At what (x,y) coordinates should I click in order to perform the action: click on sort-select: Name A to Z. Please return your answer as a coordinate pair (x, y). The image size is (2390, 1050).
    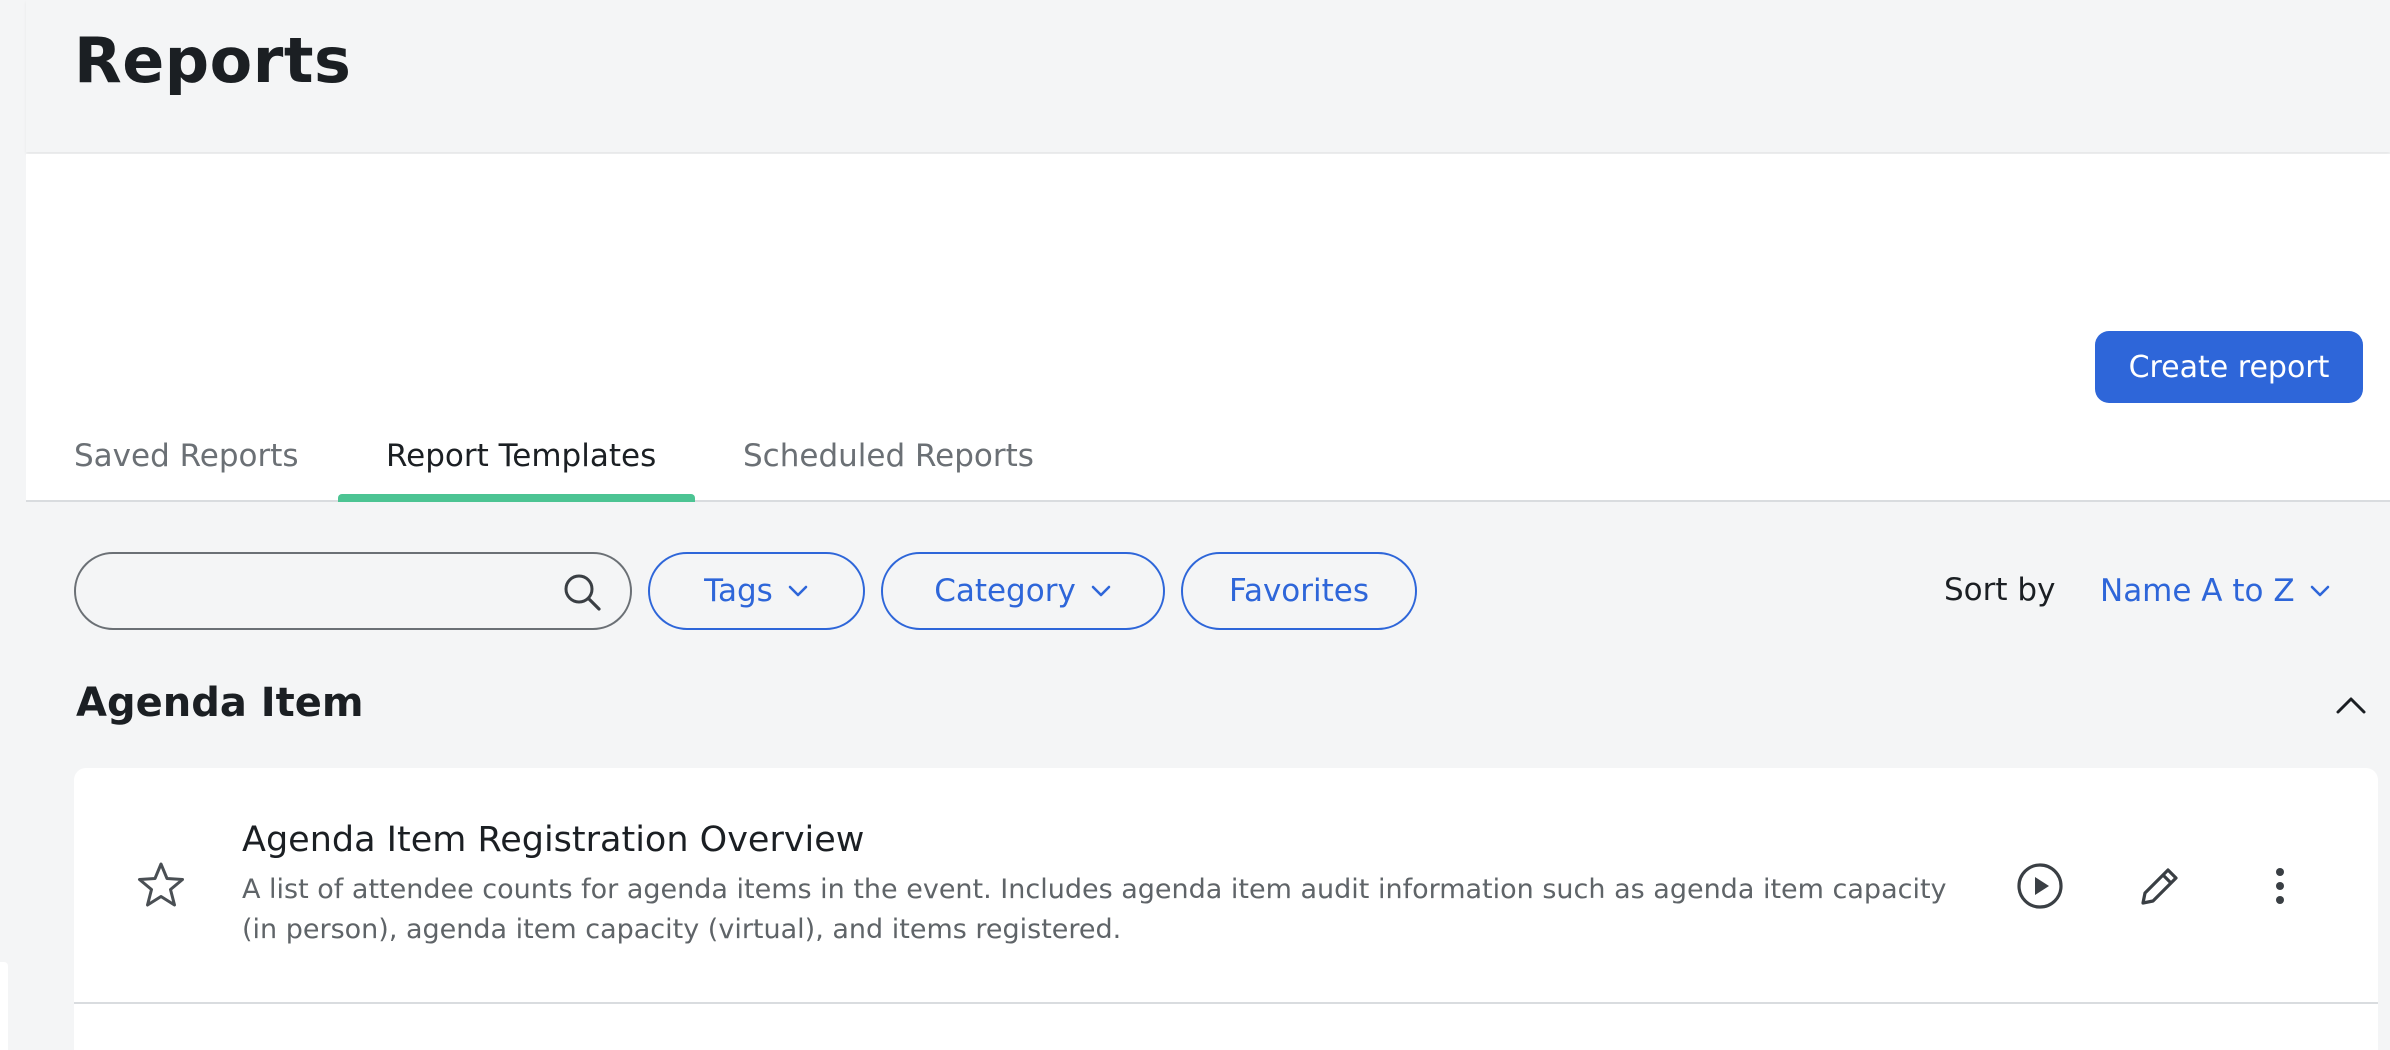
    Looking at the image, I should click on (2215, 591).